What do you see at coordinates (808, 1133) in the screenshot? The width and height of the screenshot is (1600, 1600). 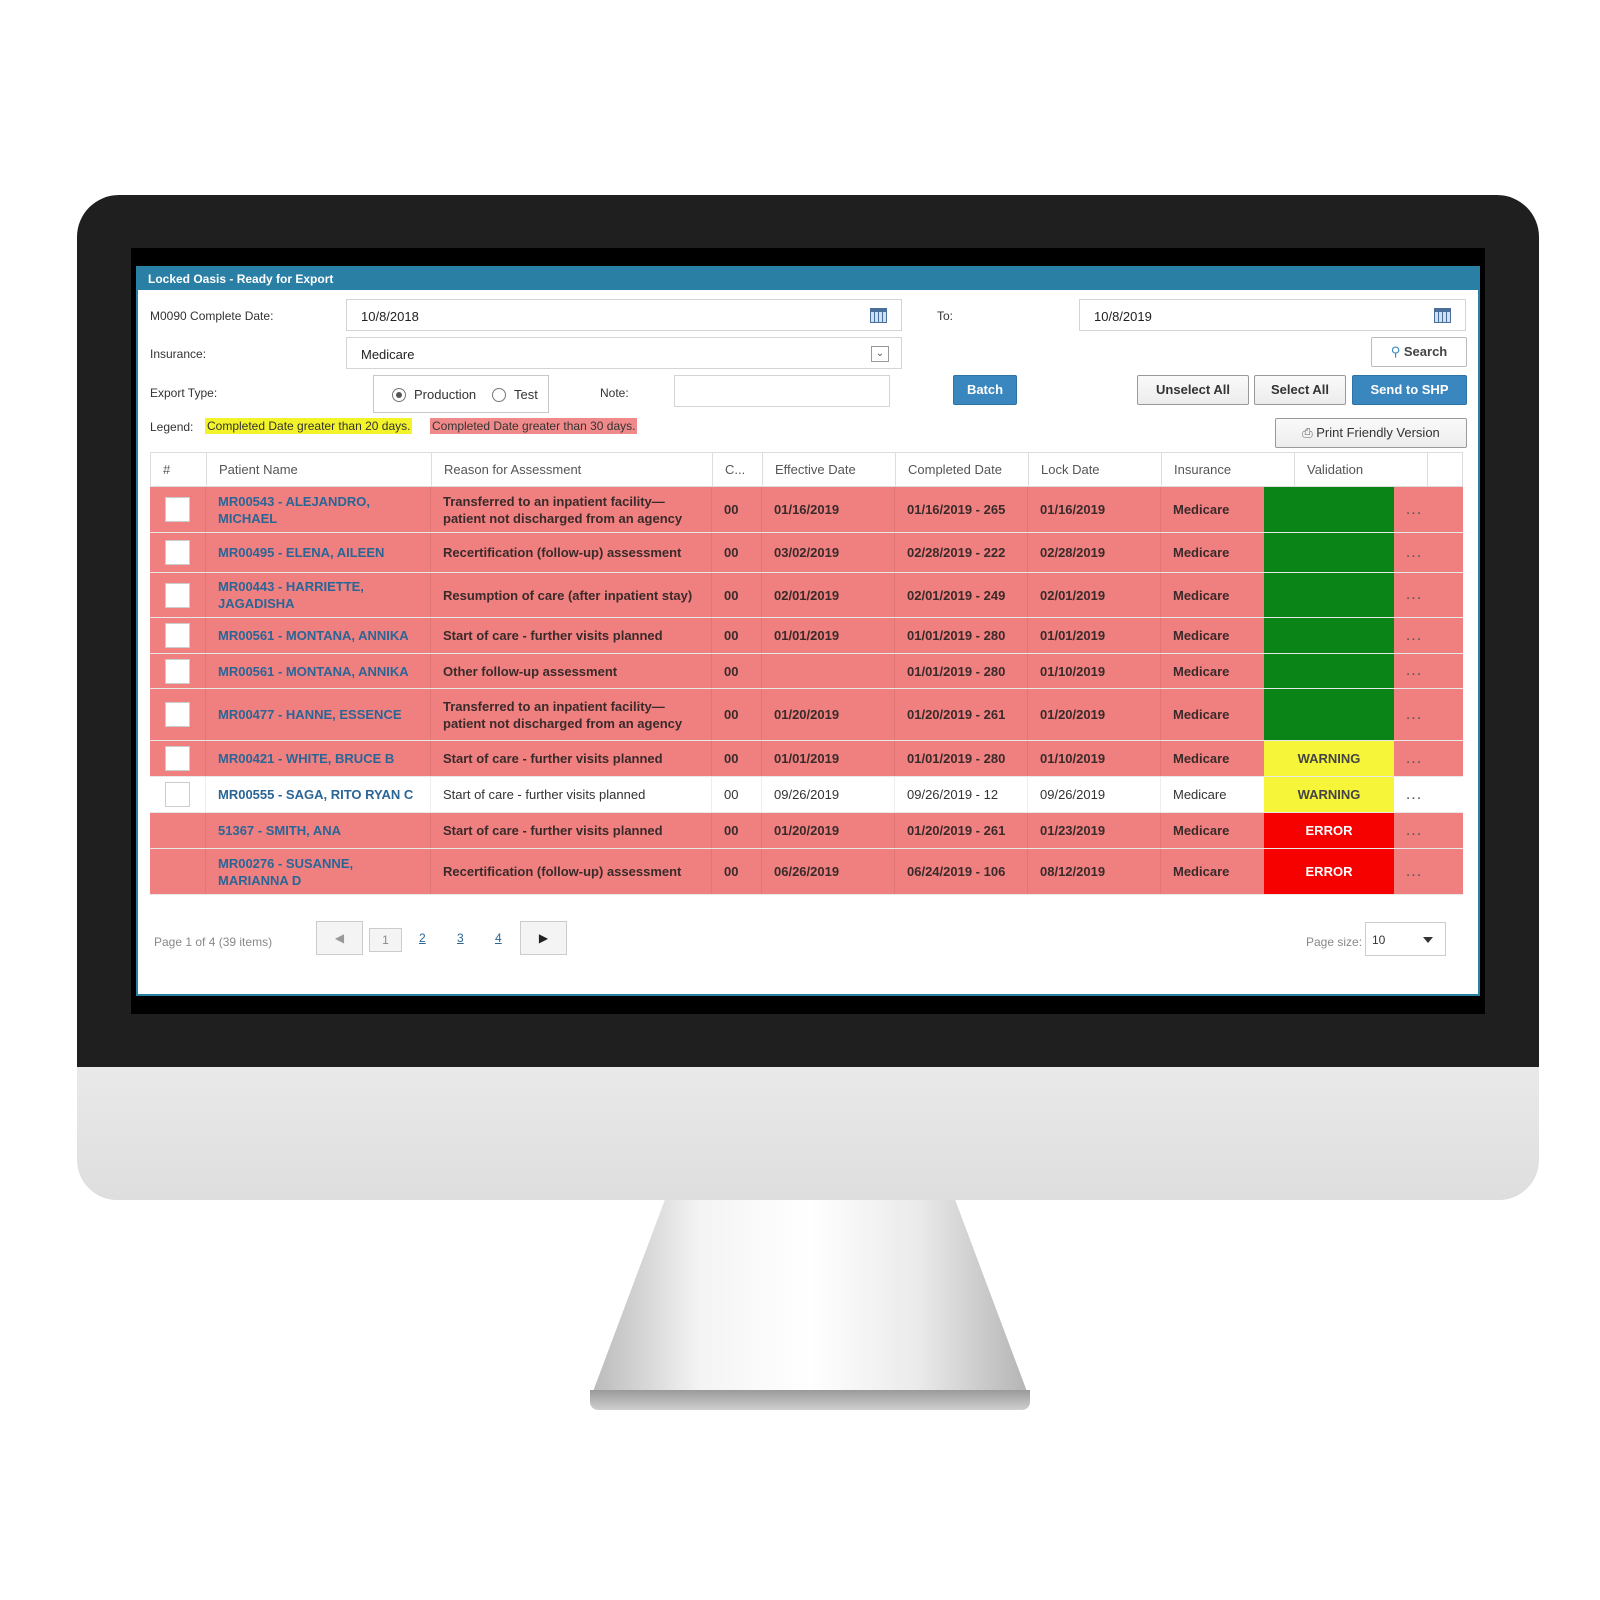 I see `monitor-chin` at bounding box center [808, 1133].